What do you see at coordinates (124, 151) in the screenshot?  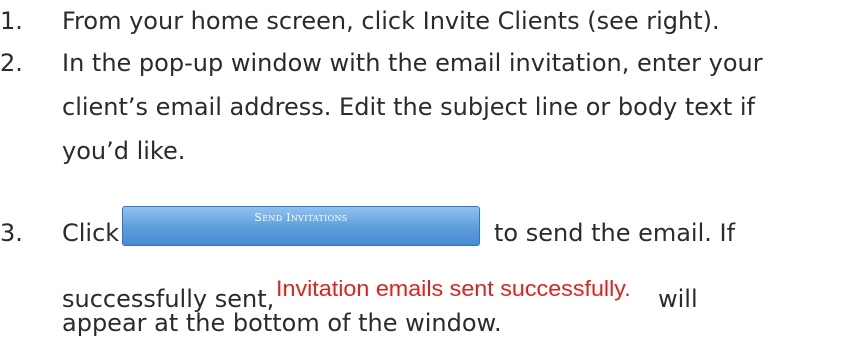 I see `step-2-line-3: you’d like.` at bounding box center [124, 151].